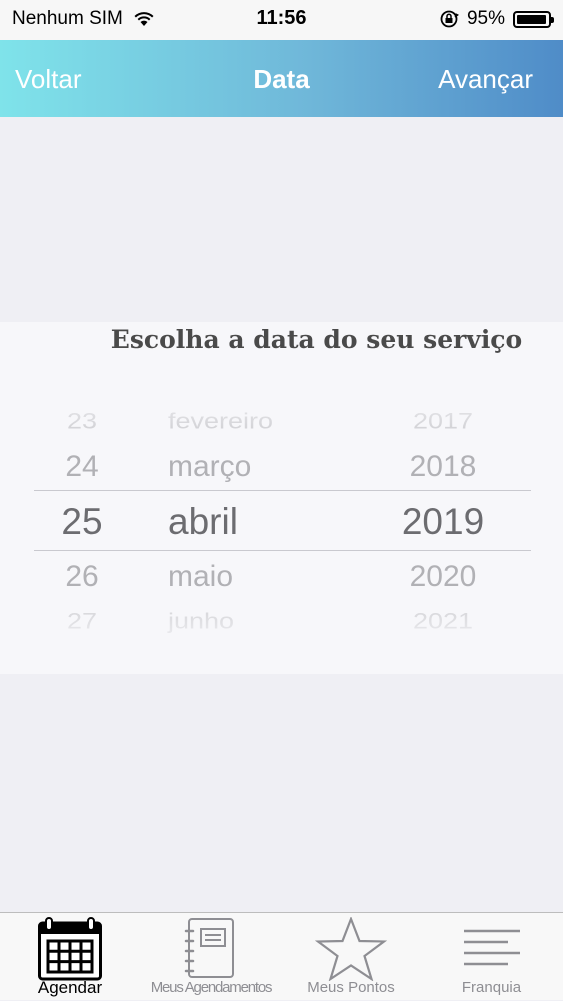 This screenshot has width=563, height=1001. What do you see at coordinates (485, 18) in the screenshot?
I see `battery-percent: 95%` at bounding box center [485, 18].